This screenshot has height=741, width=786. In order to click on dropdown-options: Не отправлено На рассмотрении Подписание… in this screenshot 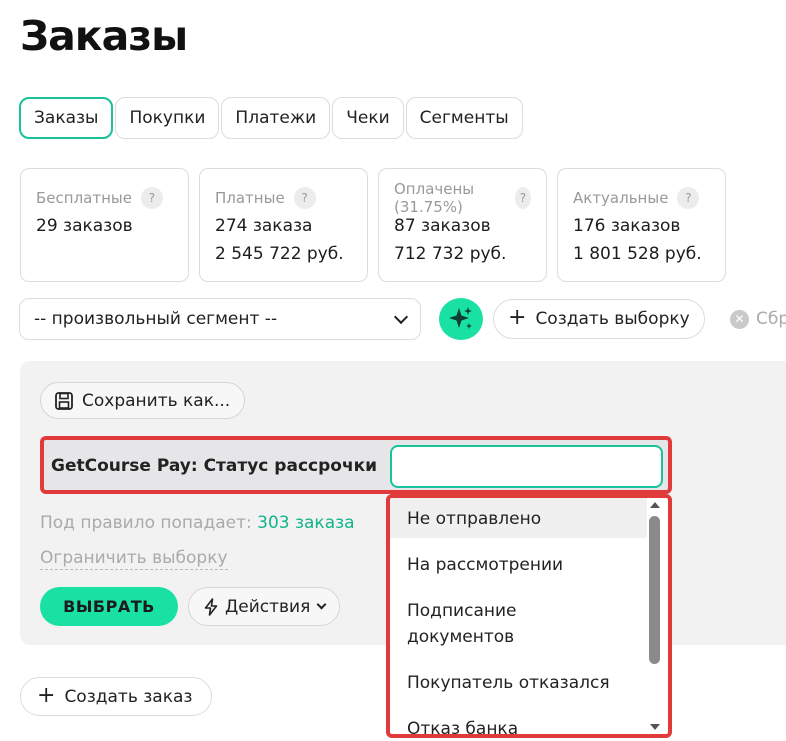, I will do `click(518, 616)`.